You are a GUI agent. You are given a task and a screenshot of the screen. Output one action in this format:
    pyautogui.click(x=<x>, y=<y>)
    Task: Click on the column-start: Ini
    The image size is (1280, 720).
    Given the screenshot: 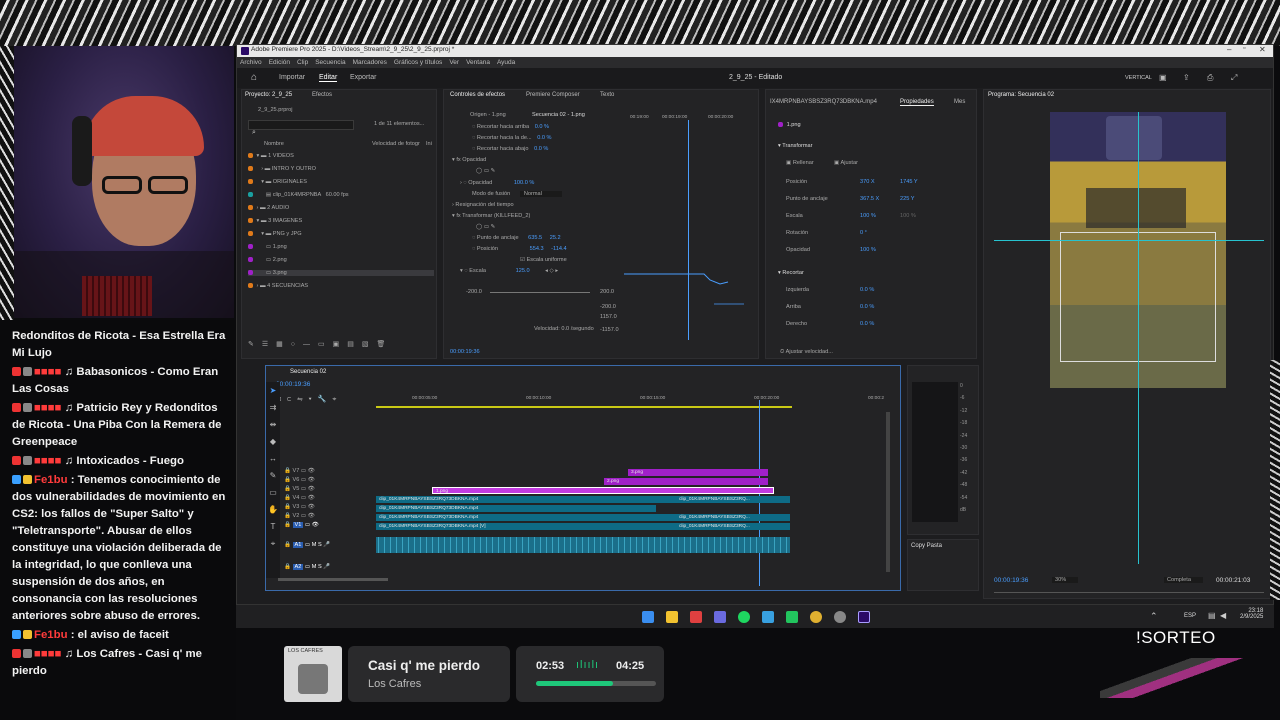 What is the action you would take?
    pyautogui.click(x=429, y=144)
    